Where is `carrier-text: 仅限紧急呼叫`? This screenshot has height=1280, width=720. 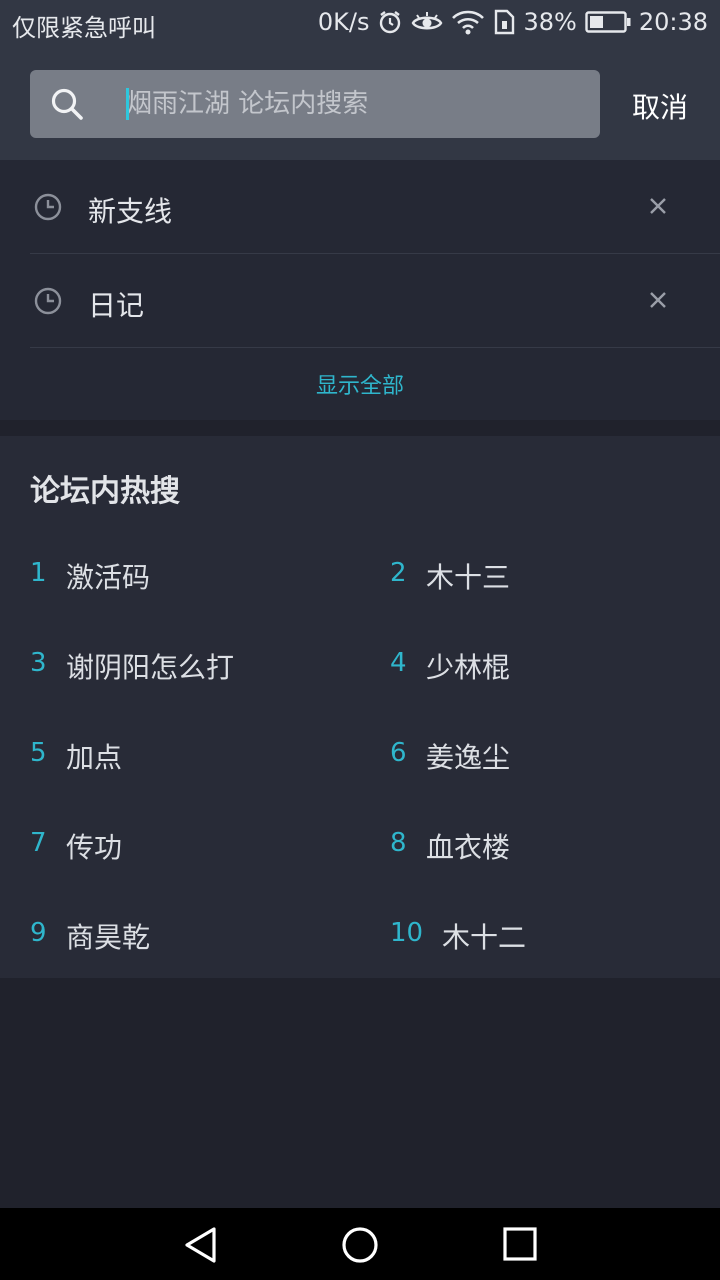 carrier-text: 仅限紧急呼叫 is located at coordinates (84, 28).